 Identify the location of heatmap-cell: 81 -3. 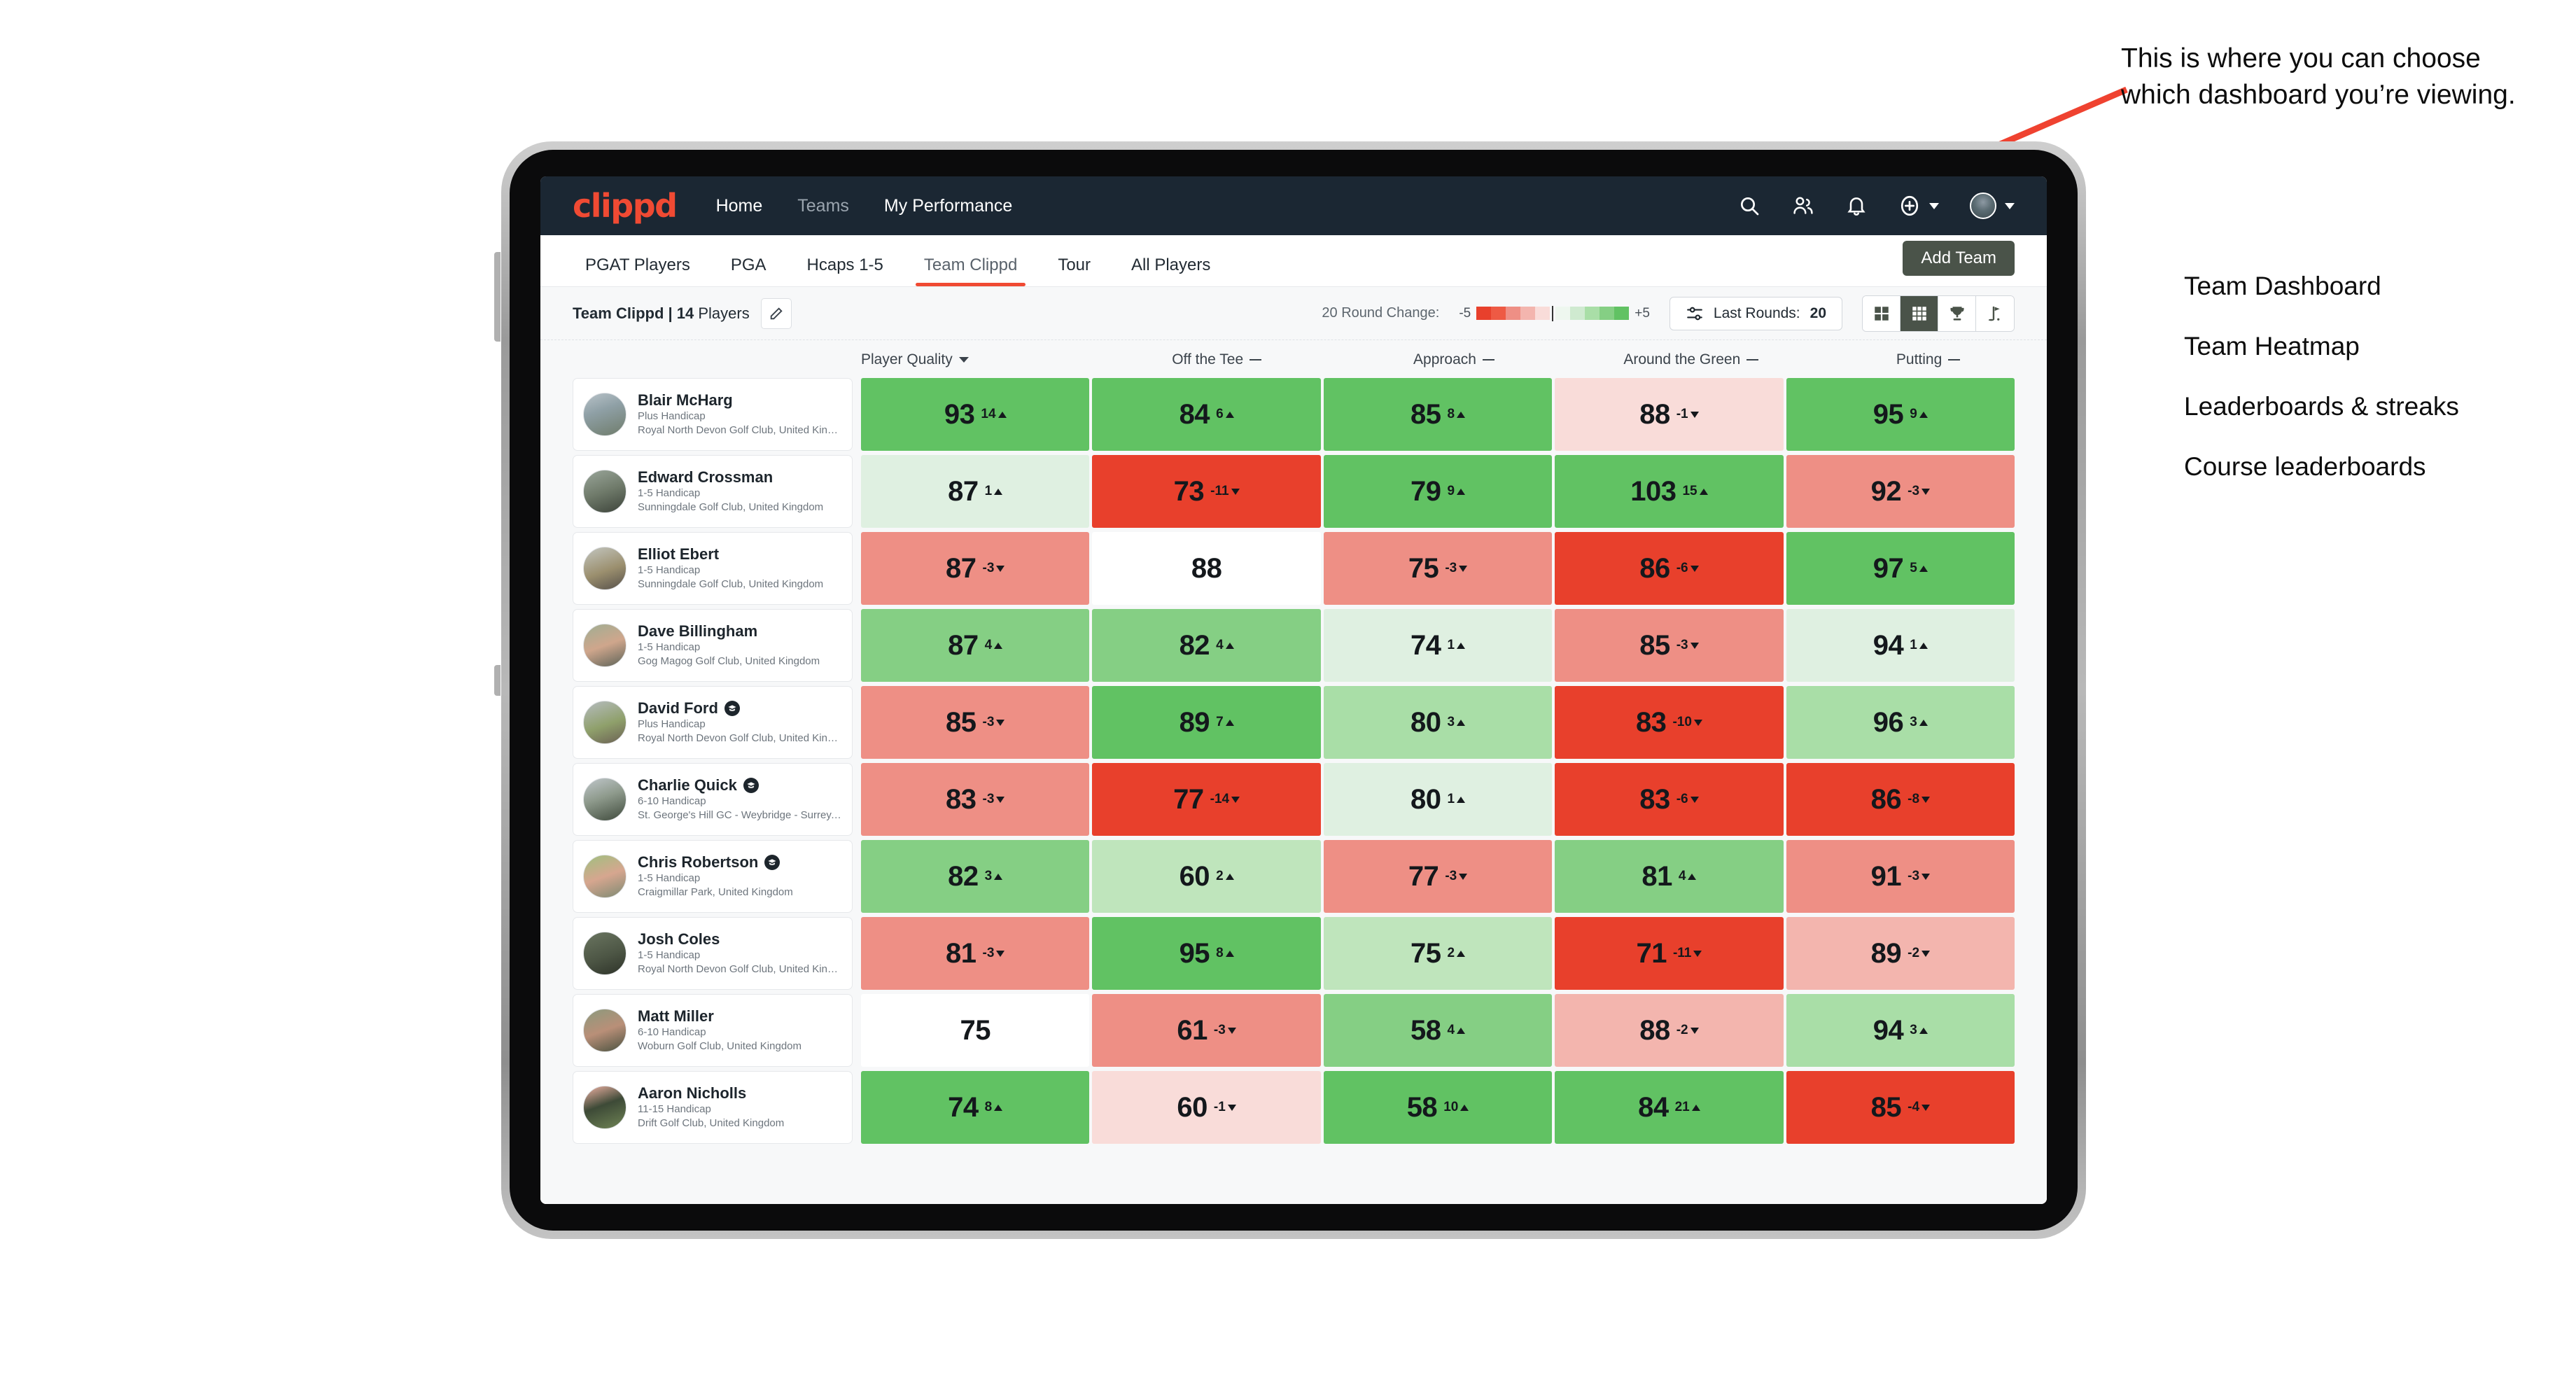
(975, 953).